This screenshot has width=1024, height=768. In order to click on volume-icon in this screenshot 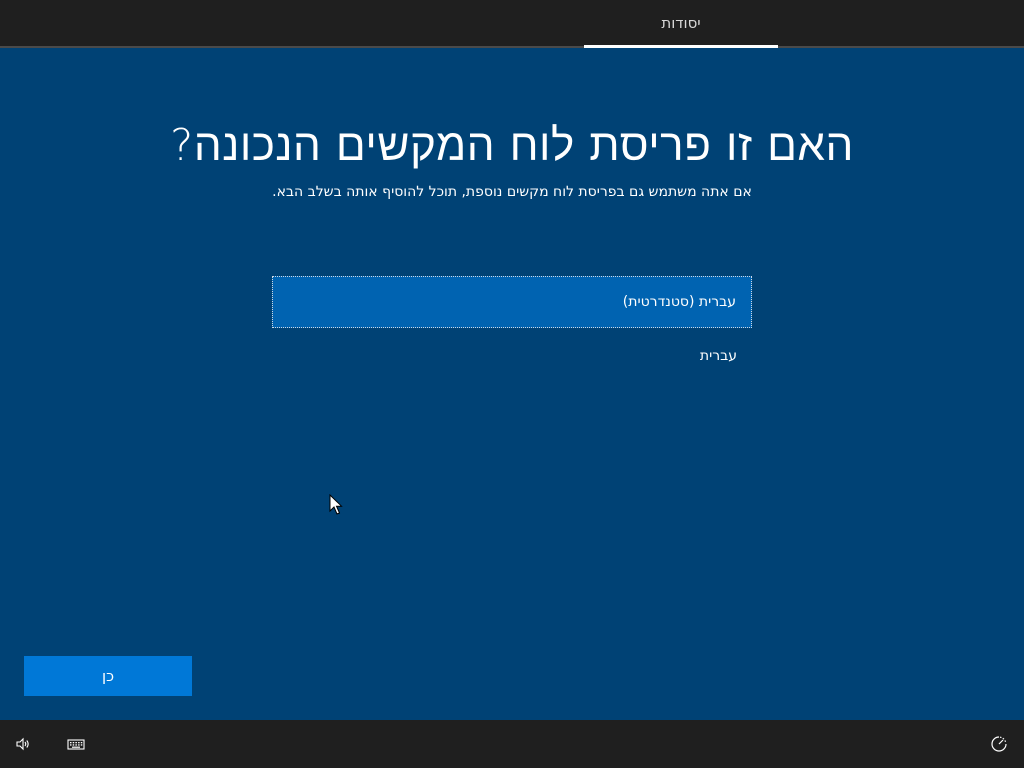, I will do `click(23, 744)`.